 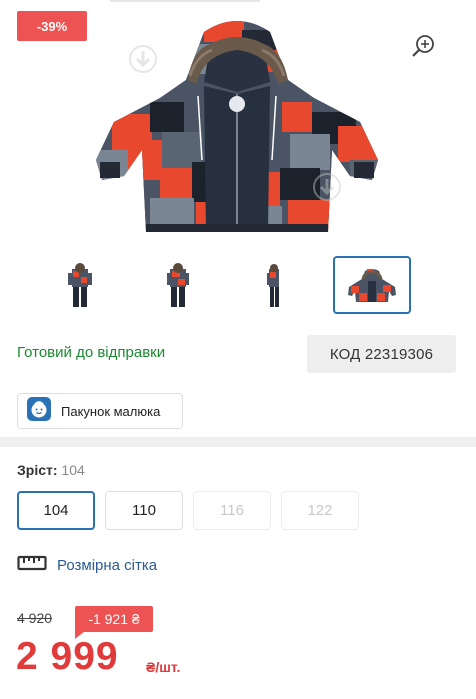 What do you see at coordinates (114, 619) in the screenshot?
I see `price-difference-badge: -1 921 ₴` at bounding box center [114, 619].